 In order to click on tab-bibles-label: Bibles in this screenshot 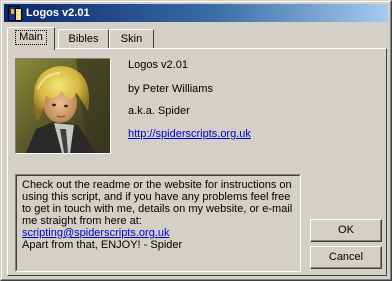, I will do `click(83, 39)`.